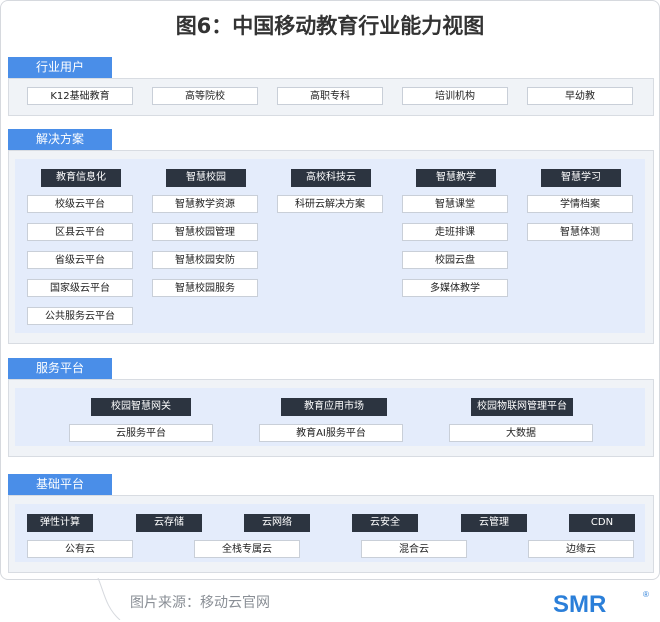 The height and width of the screenshot is (622, 660). What do you see at coordinates (205, 96) in the screenshot?
I see `user-item: 高等院校` at bounding box center [205, 96].